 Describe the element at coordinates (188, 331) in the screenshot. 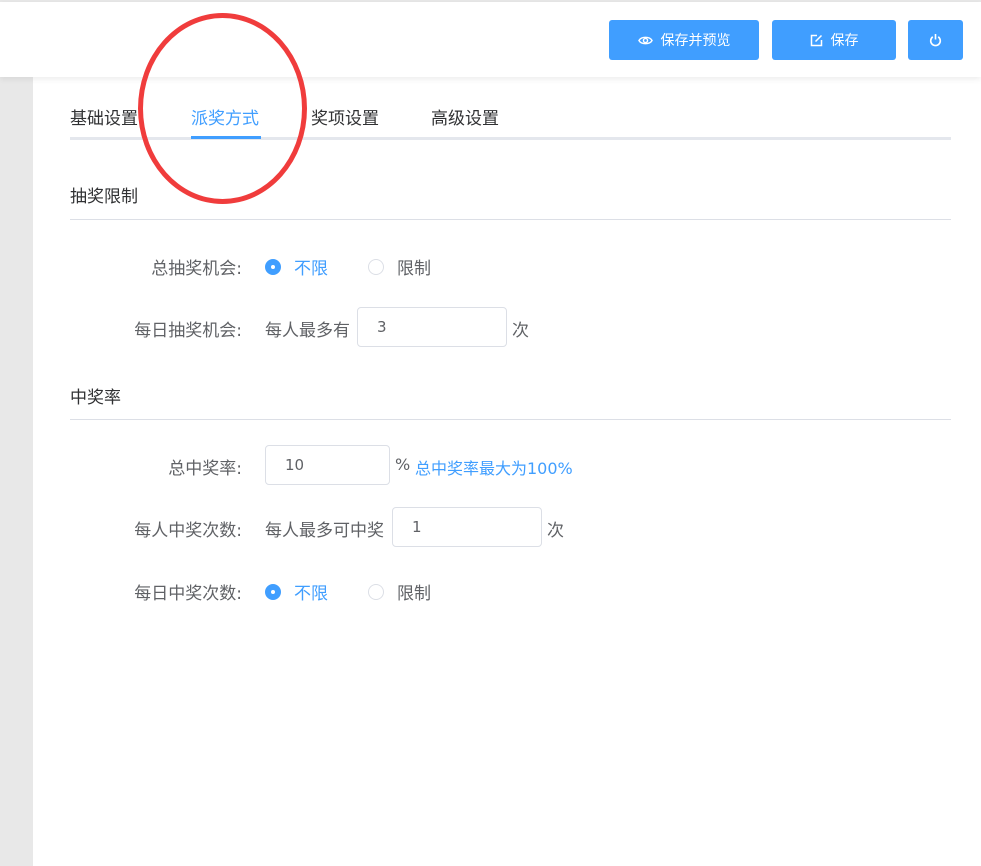

I see `daily-chance-label: 每日抽奖机会:` at that location.